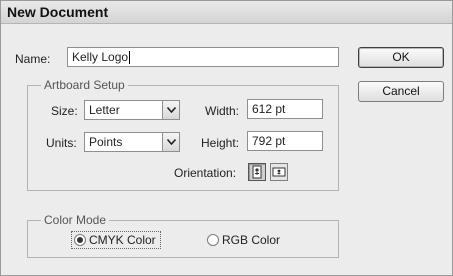 This screenshot has height=276, width=453. Describe the element at coordinates (61, 143) in the screenshot. I see `units-label: Units:` at that location.